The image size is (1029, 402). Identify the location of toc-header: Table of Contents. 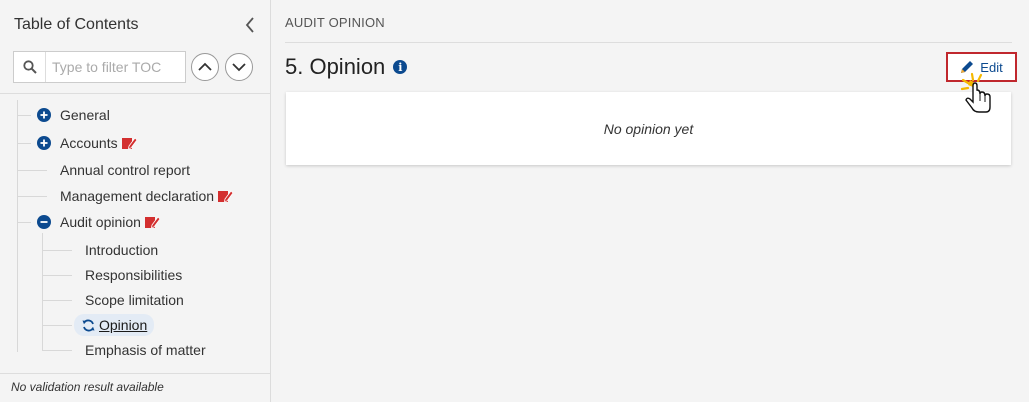
(136, 25).